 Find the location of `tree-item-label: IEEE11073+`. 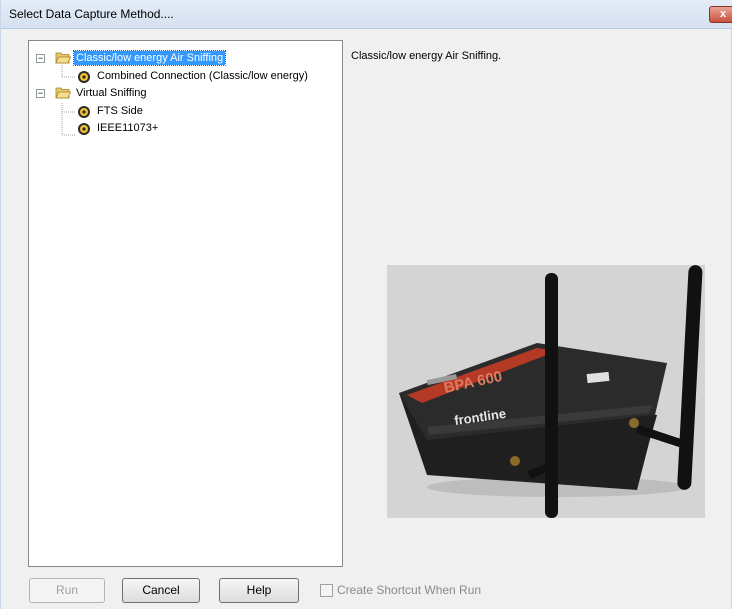

tree-item-label: IEEE11073+ is located at coordinates (128, 128).